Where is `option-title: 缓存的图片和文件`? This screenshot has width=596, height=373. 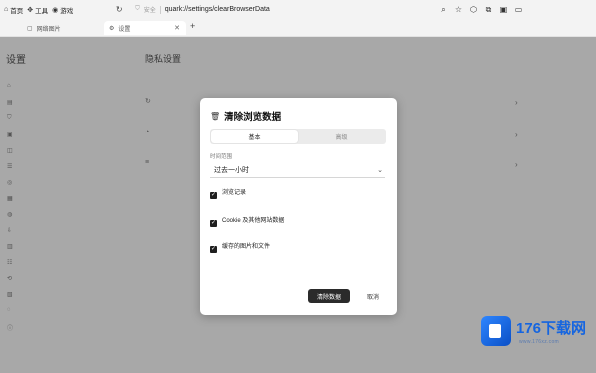
option-title: 缓存的图片和文件 is located at coordinates (246, 247).